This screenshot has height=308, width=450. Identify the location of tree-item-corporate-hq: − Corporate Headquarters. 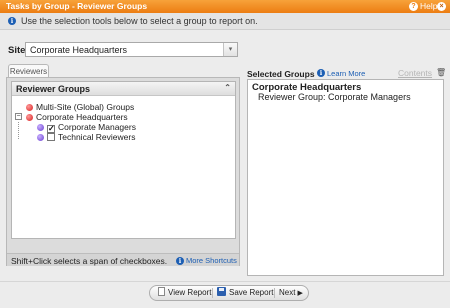
(112, 117).